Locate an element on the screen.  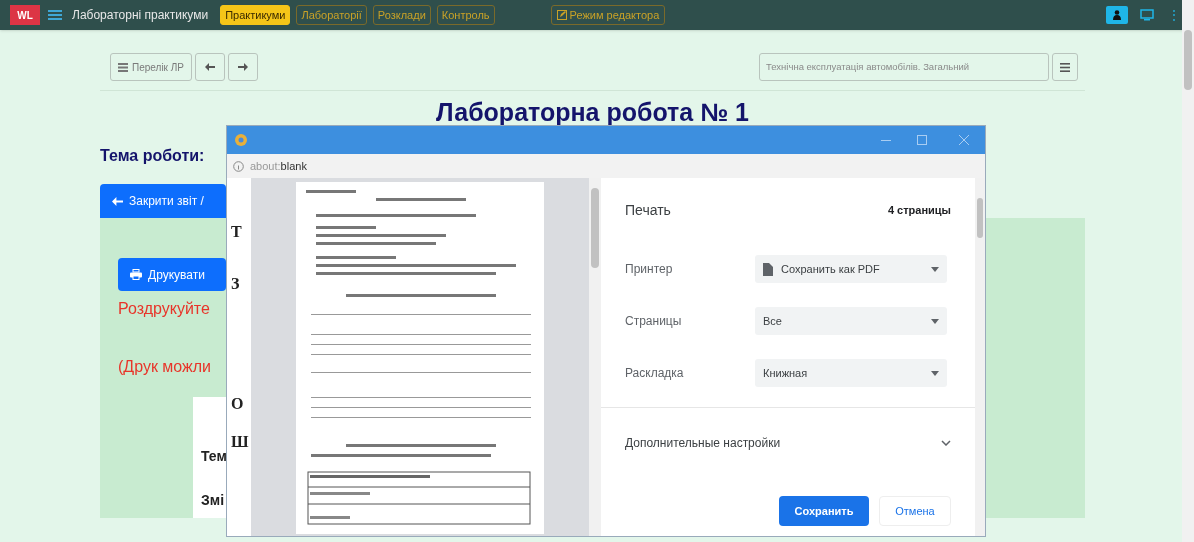
page-text-fragment: О is located at coordinates (238, 404).